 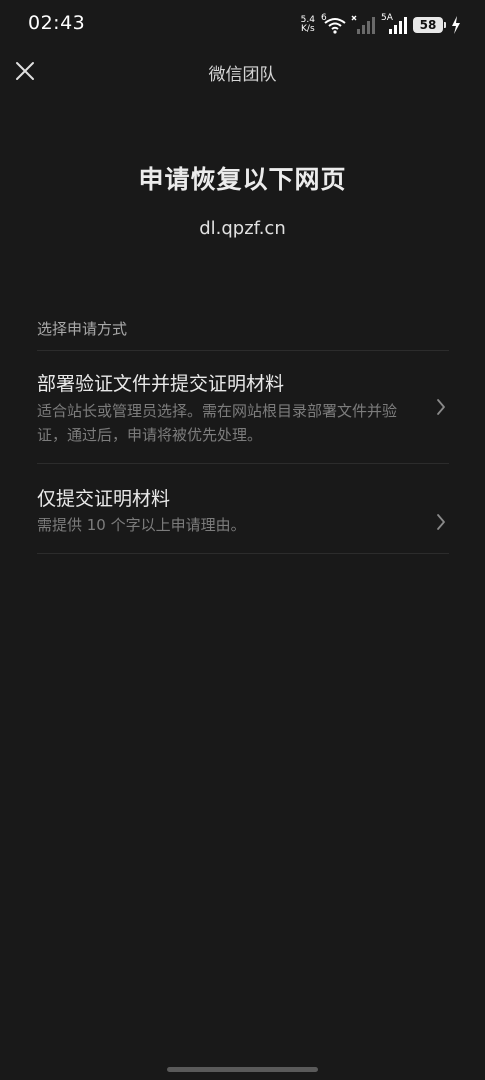 I want to click on wifi-label: 6, so click(x=324, y=18).